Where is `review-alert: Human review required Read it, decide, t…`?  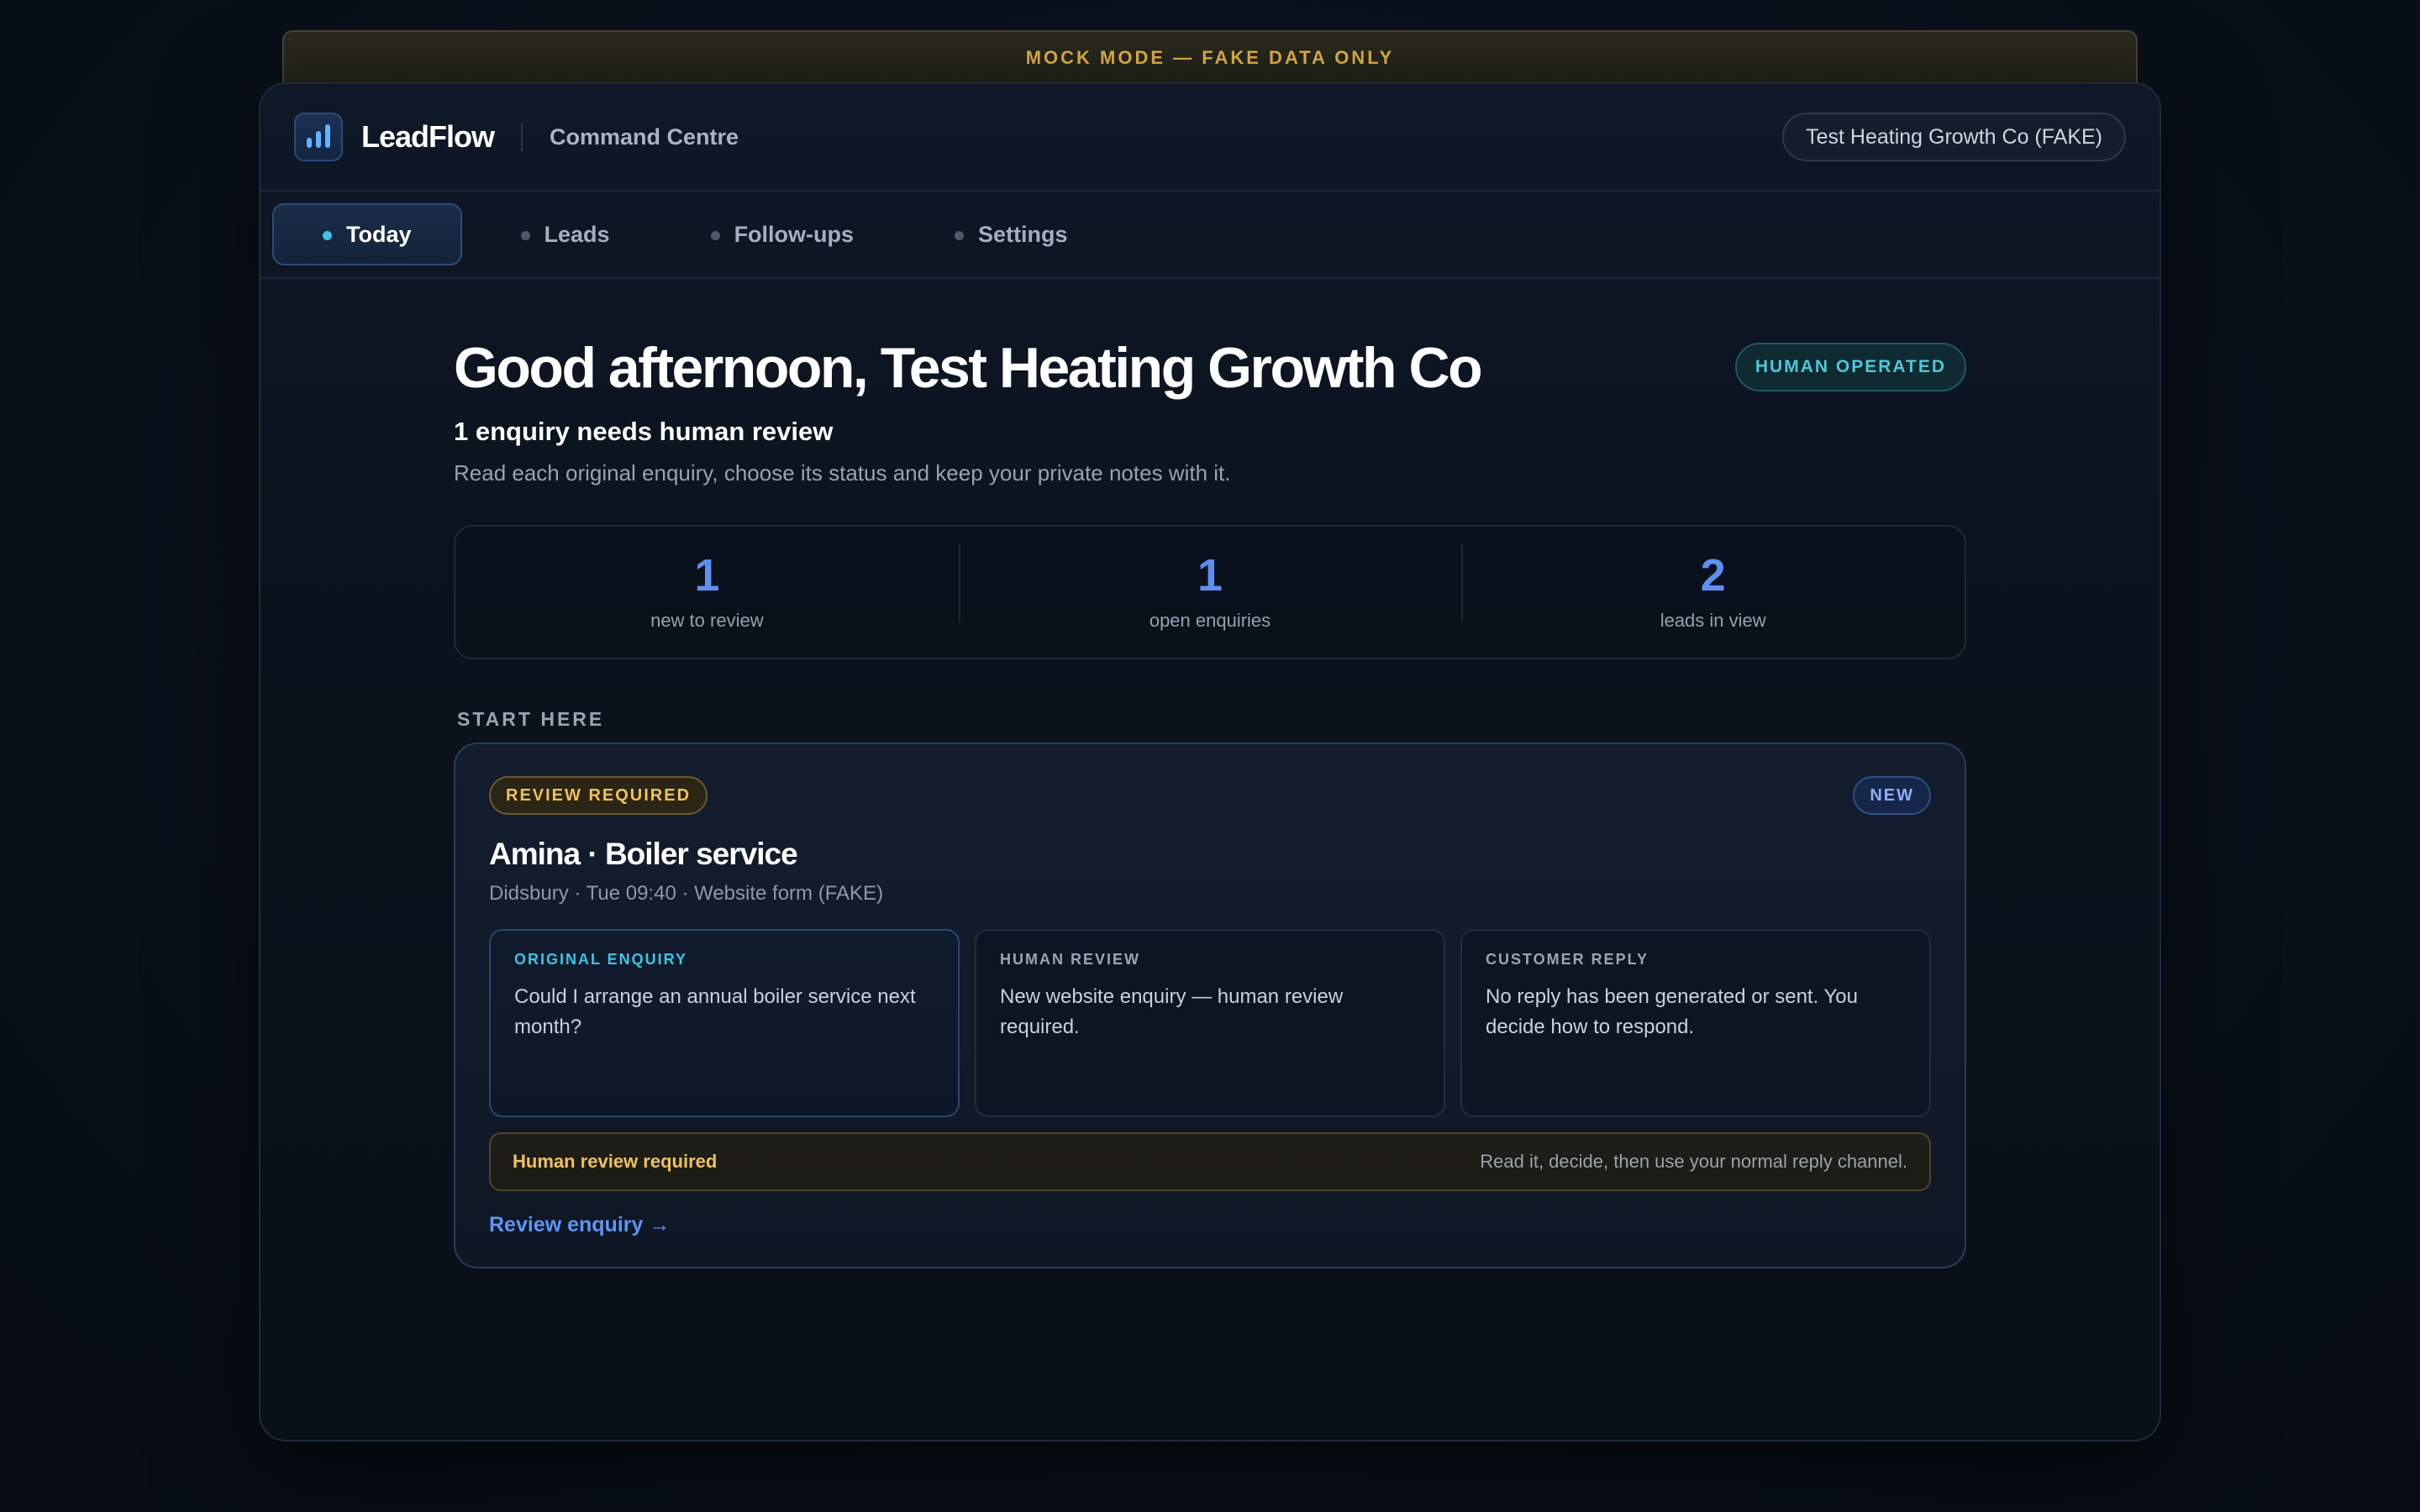 review-alert: Human review required Read it, decide, t… is located at coordinates (1210, 1161).